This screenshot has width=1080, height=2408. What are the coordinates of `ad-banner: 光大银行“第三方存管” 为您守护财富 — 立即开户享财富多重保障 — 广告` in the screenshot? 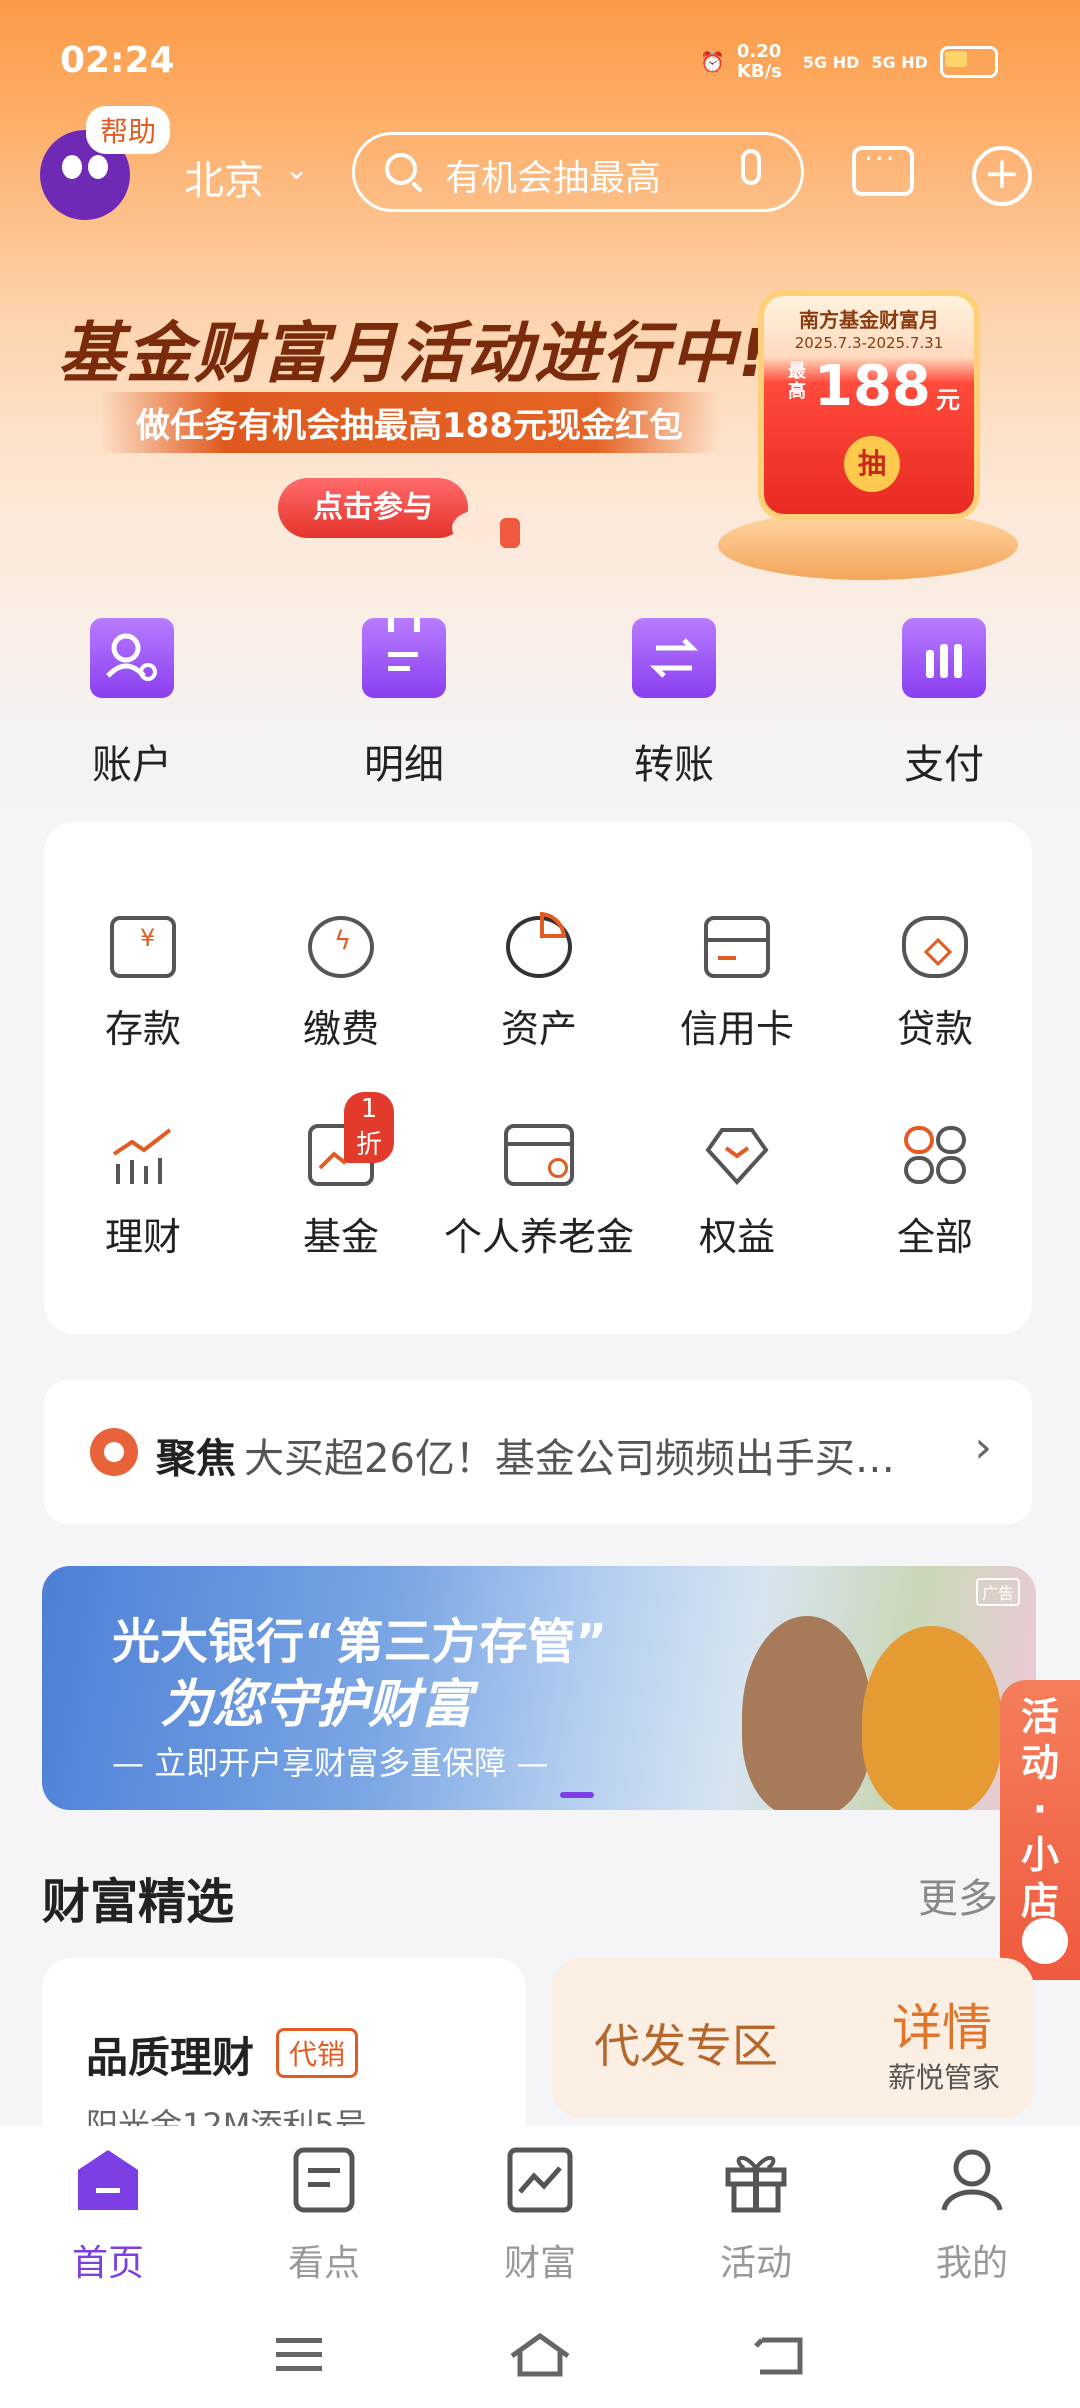 It's located at (539, 1688).